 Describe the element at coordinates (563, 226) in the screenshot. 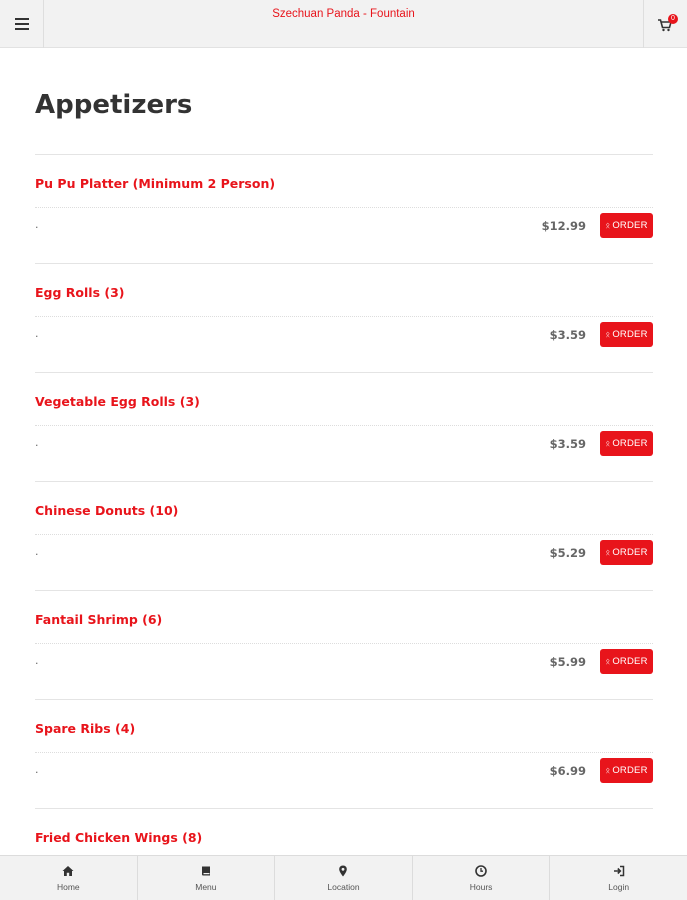

I see `item-price: $12.99` at that location.